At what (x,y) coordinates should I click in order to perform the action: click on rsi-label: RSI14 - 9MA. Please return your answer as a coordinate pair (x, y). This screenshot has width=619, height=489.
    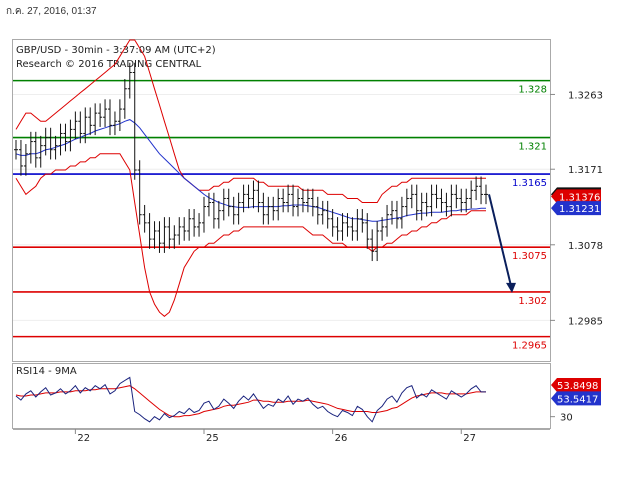
    Looking at the image, I should click on (46, 371).